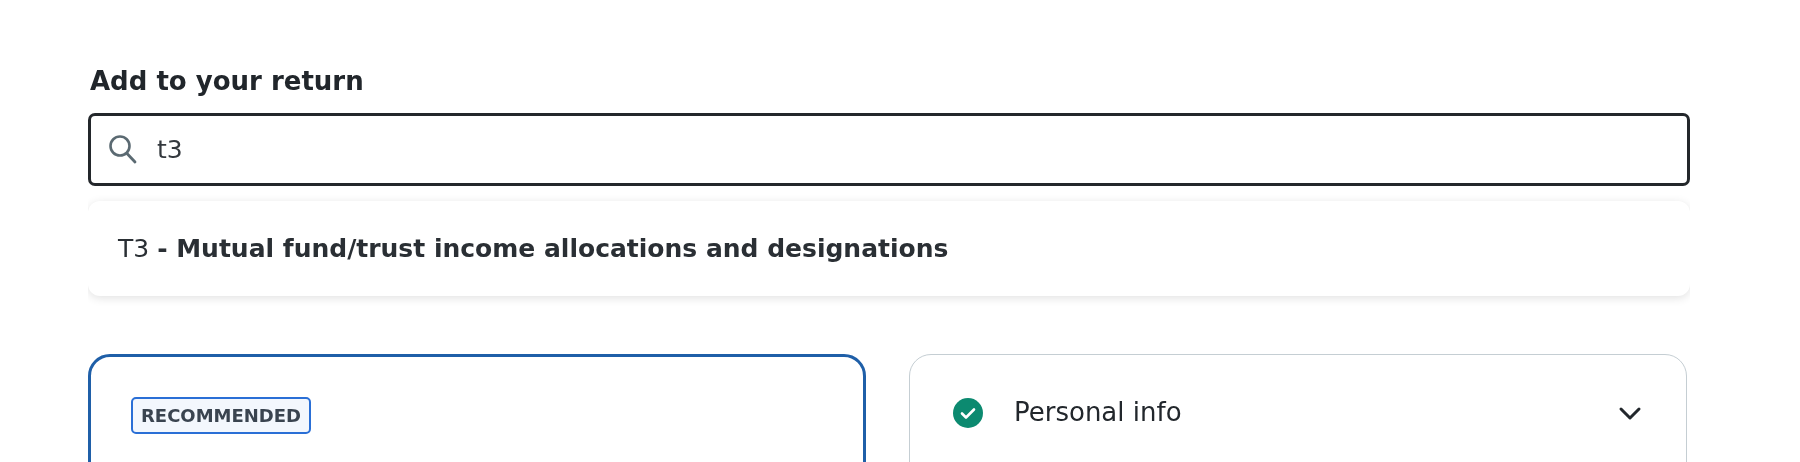 The image size is (1800, 462). Describe the element at coordinates (1098, 412) in the screenshot. I see `section-label: Personal info` at that location.